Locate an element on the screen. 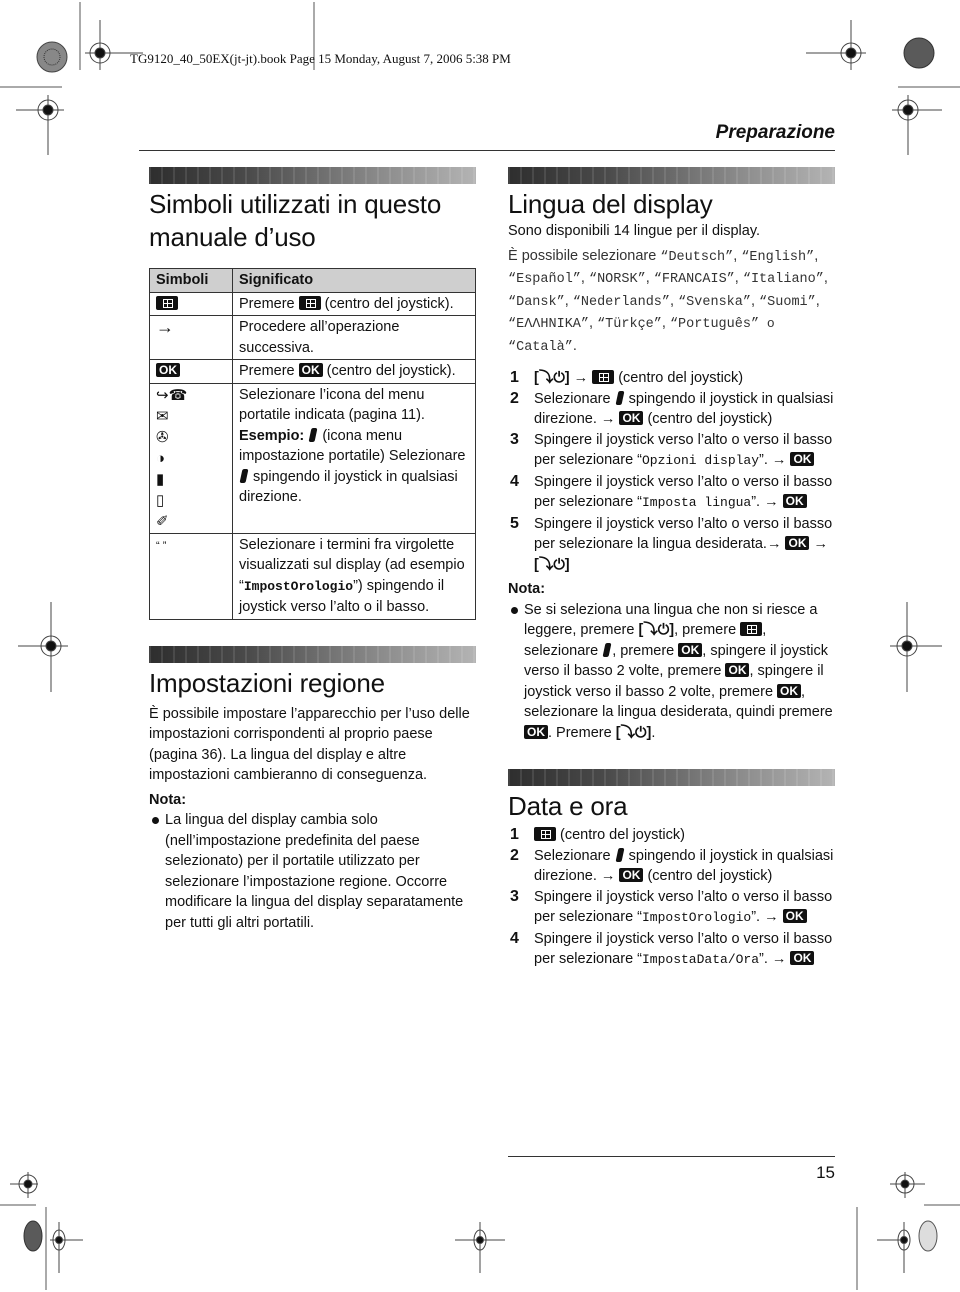 This screenshot has width=960, height=1292. answering-machine-icon: ✐ is located at coordinates (162, 521).